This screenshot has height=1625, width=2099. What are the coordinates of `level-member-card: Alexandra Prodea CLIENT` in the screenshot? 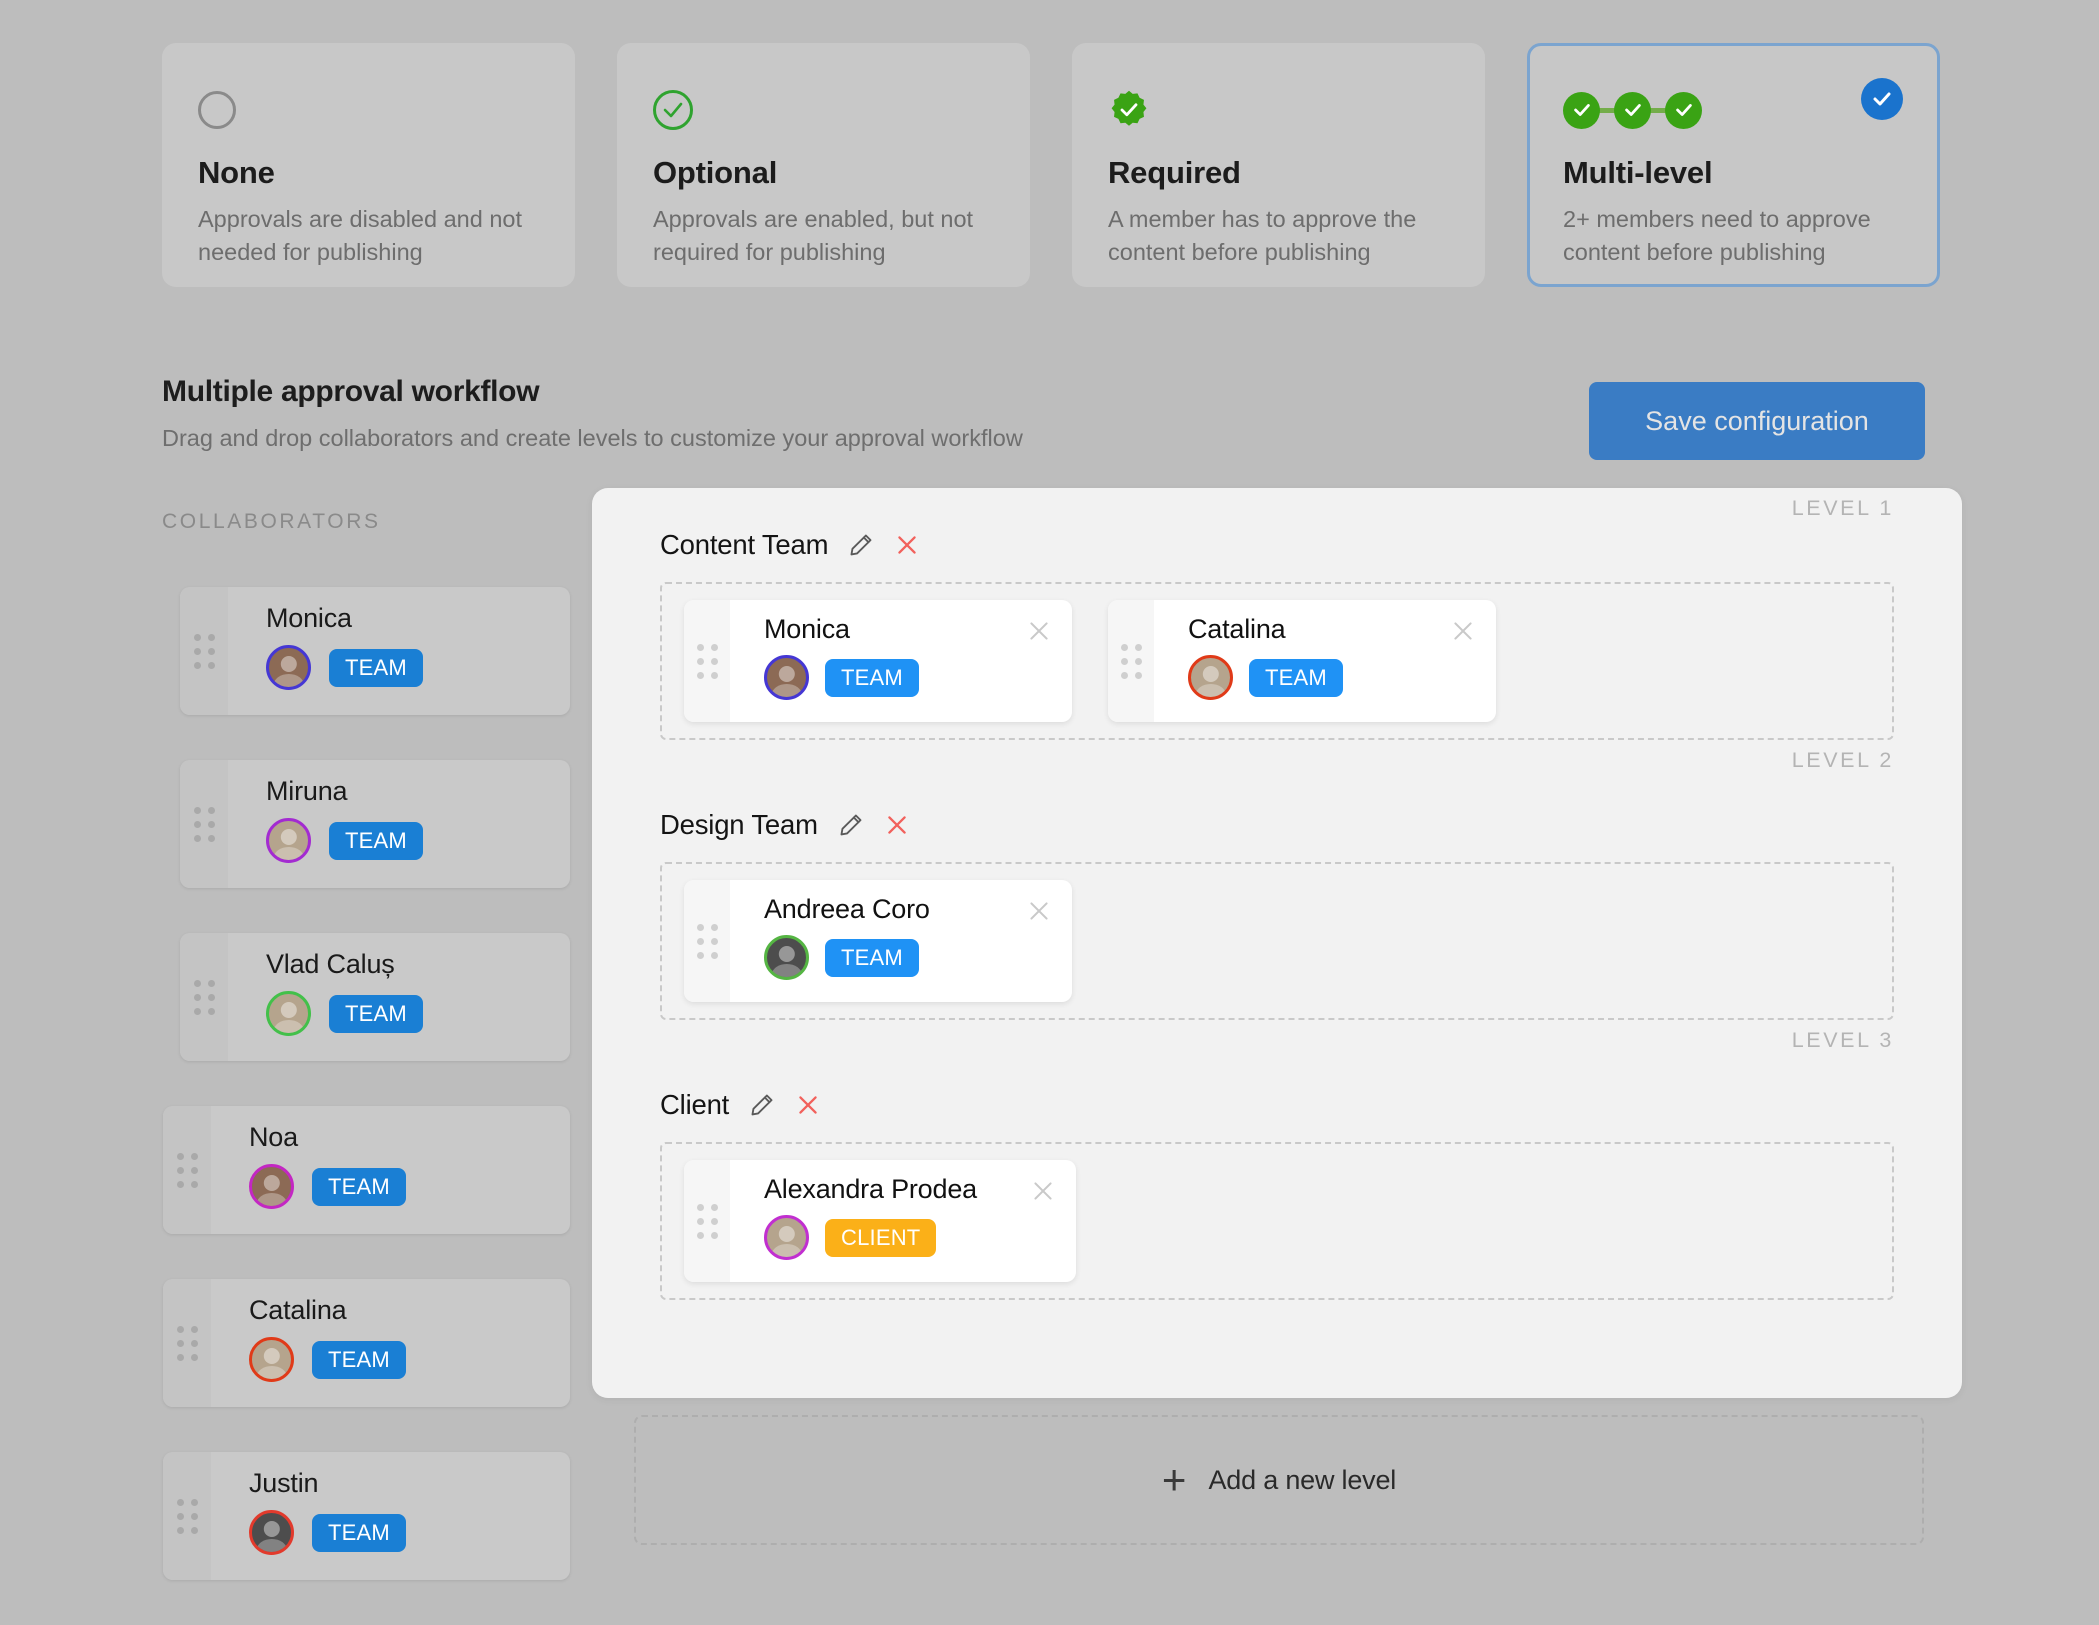 It's located at (880, 1221).